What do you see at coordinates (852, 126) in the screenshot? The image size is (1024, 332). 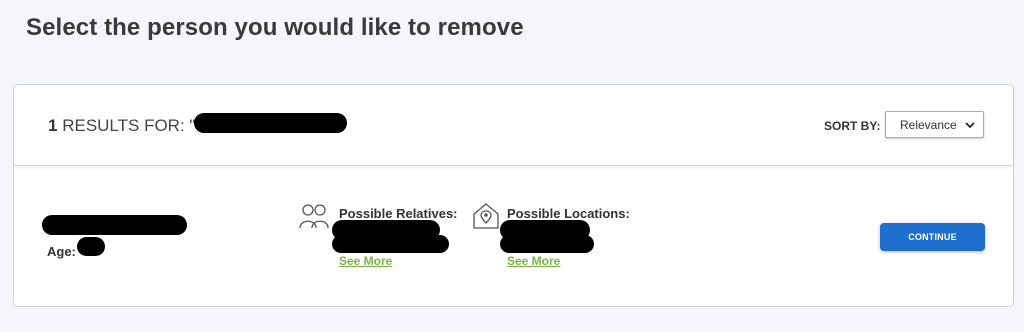 I see `sort-label: SORT BY:` at bounding box center [852, 126].